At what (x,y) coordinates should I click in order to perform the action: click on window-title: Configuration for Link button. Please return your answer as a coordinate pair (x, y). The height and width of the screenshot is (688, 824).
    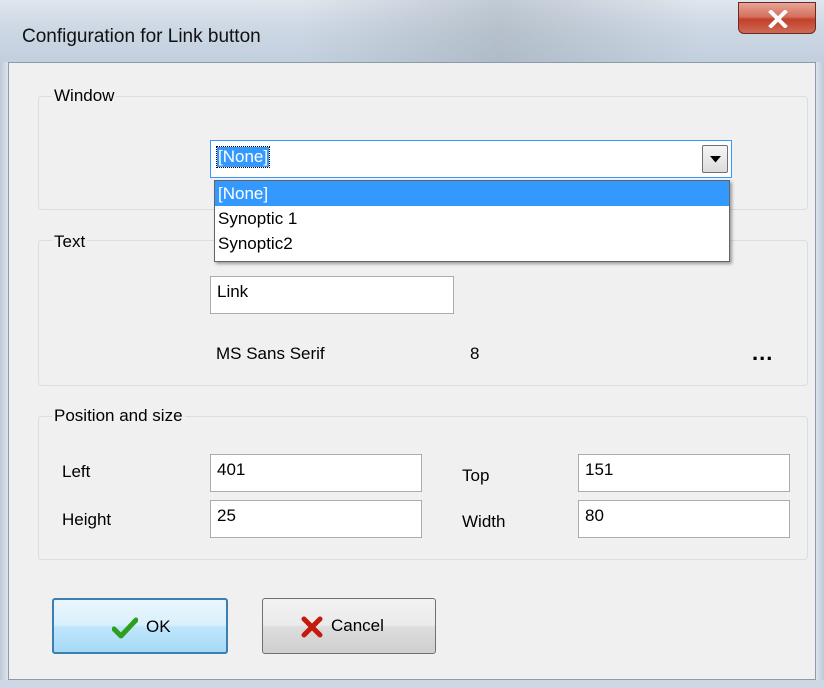
    Looking at the image, I should click on (141, 36).